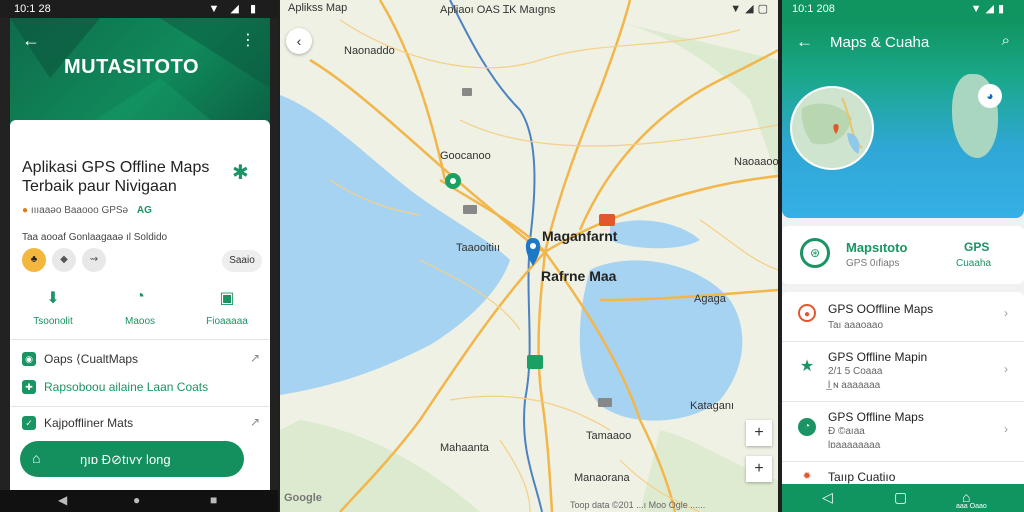 The image size is (1024, 512). Describe the element at coordinates (144, 210) in the screenshot. I see `meta-tag: AG` at that location.